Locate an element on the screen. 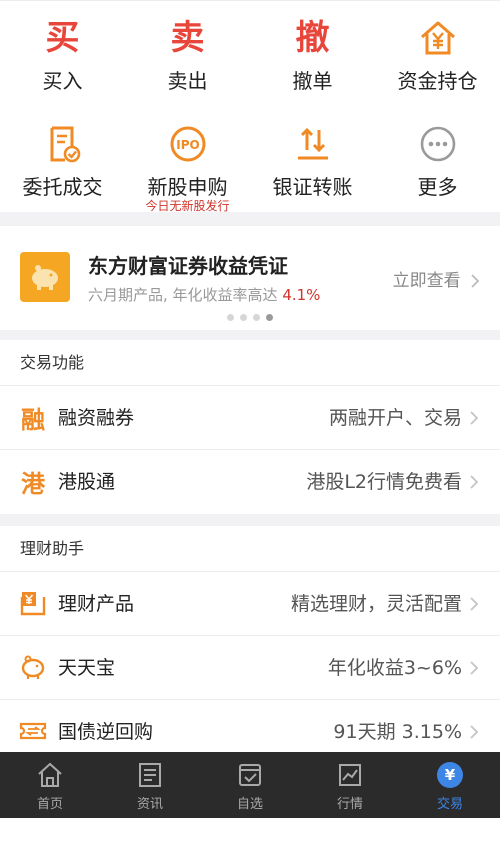 The height and width of the screenshot is (843, 500). more-label: 更多 is located at coordinates (437, 187).